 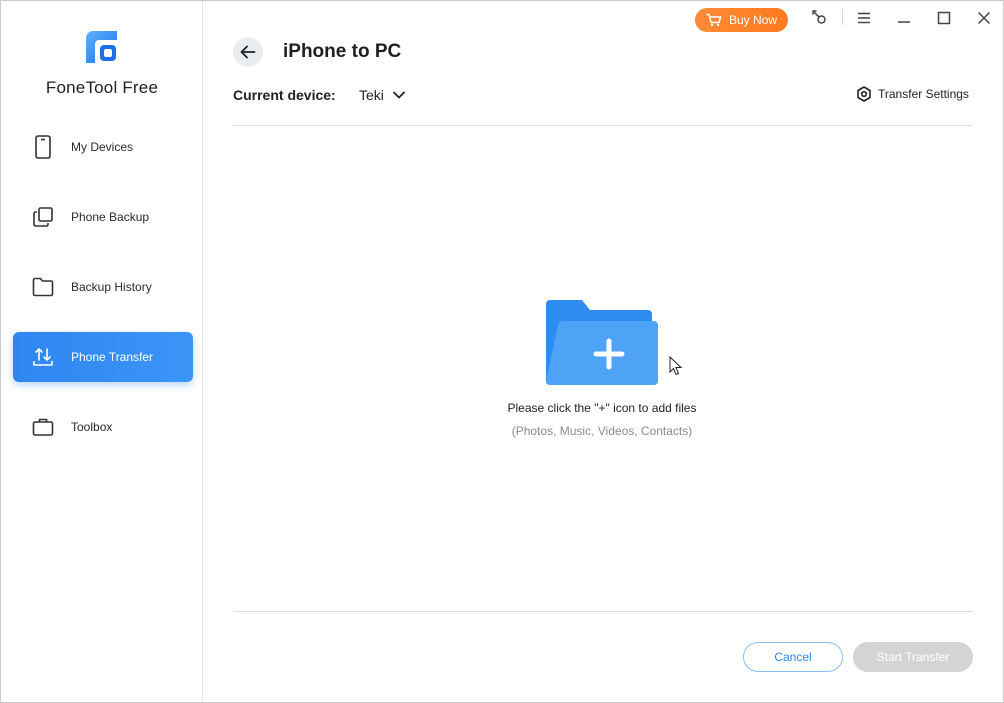 I want to click on toolbox-icon, so click(x=43, y=427).